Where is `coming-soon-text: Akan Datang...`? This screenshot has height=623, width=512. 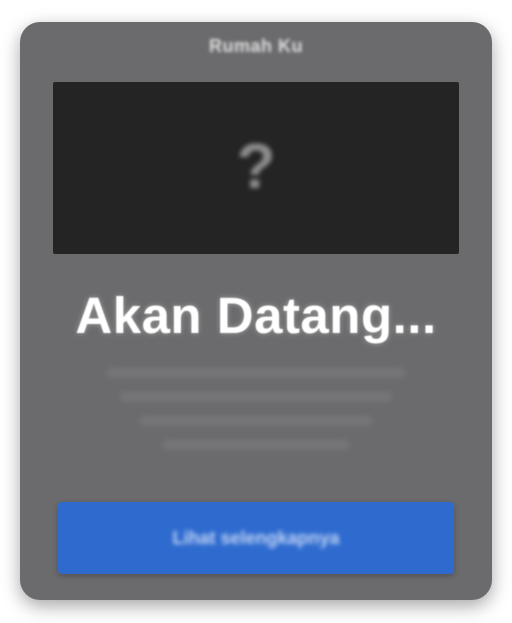 coming-soon-text: Akan Datang... is located at coordinates (256, 315).